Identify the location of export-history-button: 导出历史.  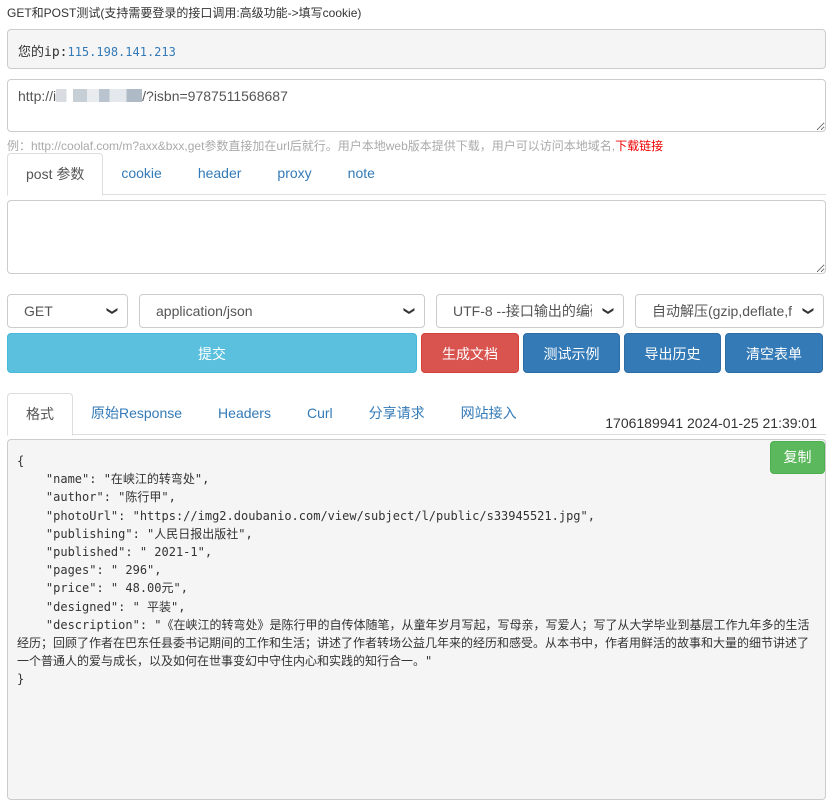
(672, 353).